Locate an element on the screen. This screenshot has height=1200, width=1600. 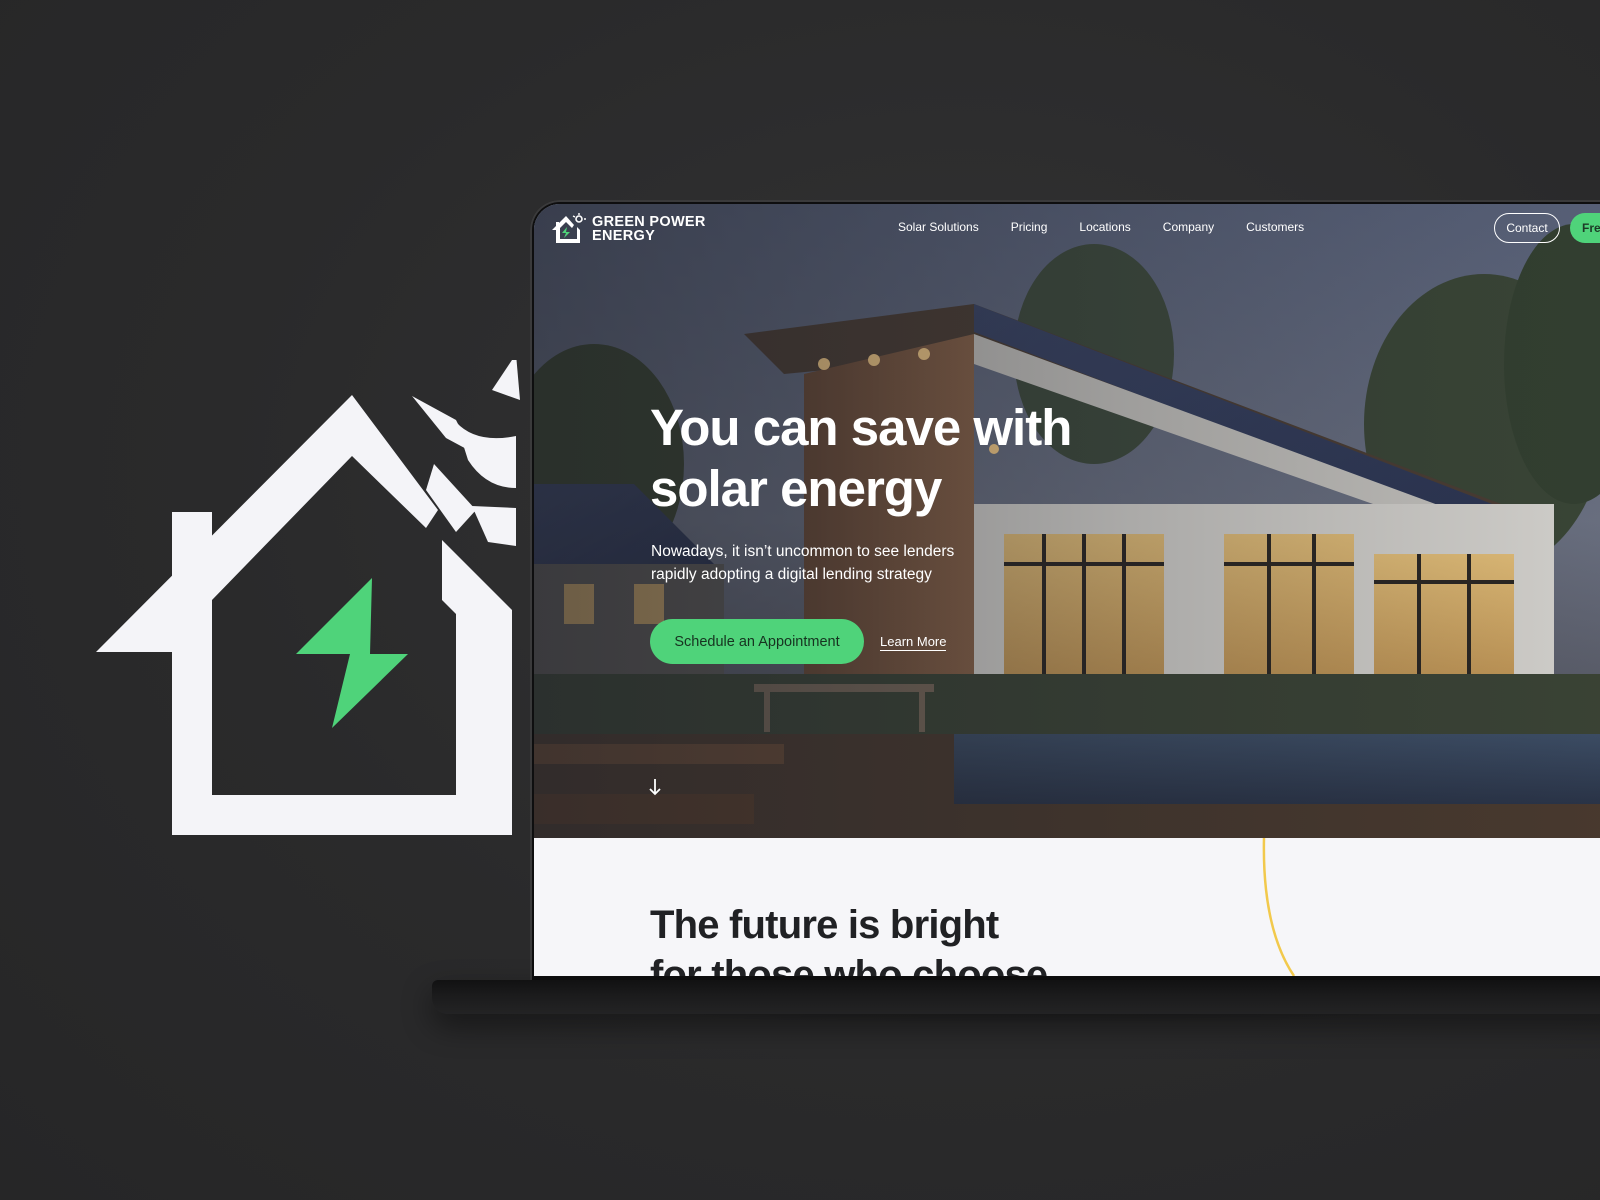
brand-name-line2: ENERGY is located at coordinates (624, 236).